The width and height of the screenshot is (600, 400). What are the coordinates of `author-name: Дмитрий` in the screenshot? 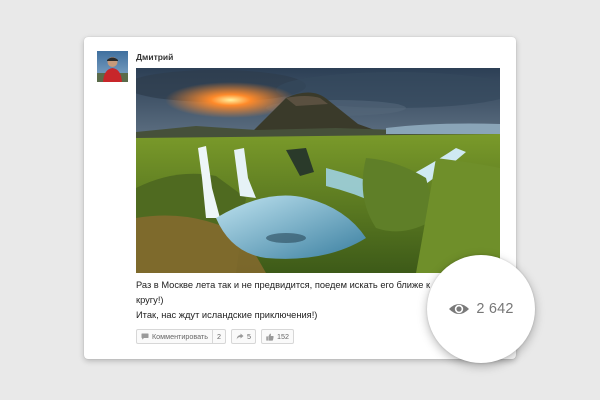 It's located at (154, 57).